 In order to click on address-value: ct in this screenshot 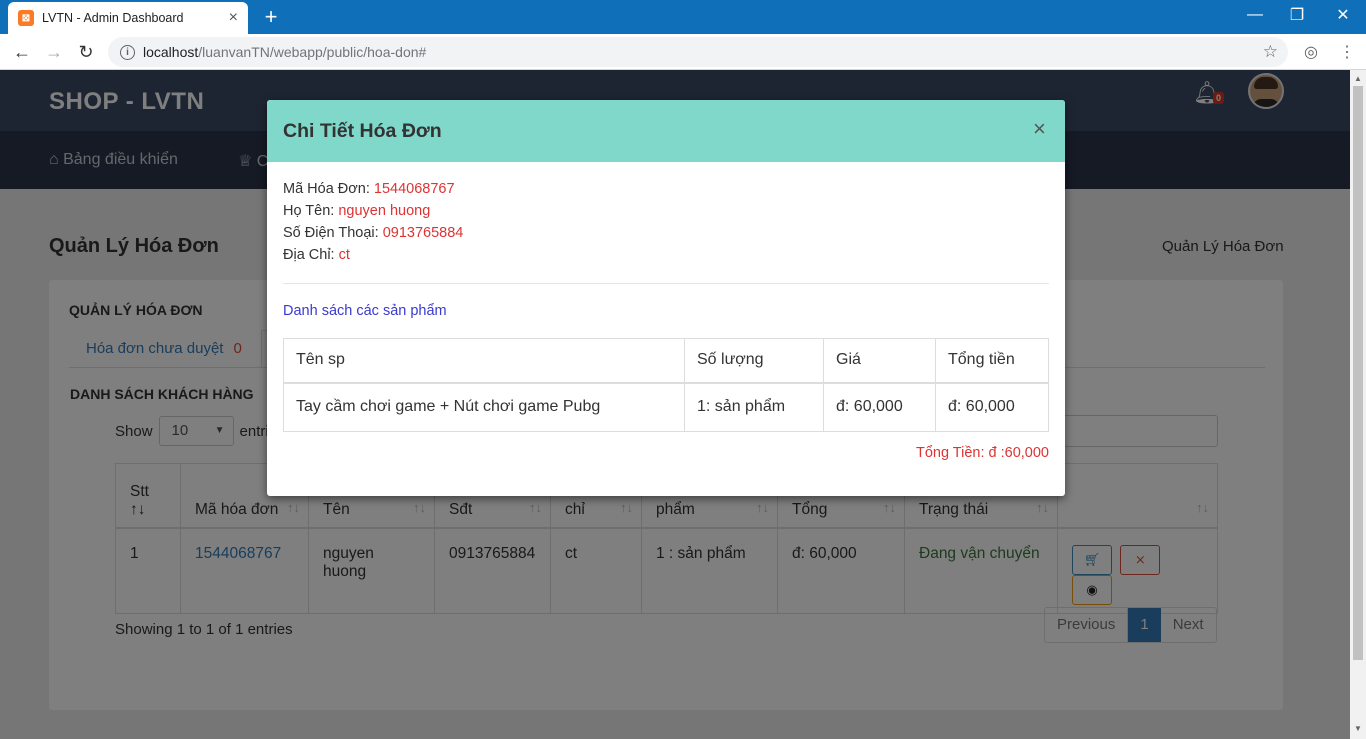, I will do `click(344, 255)`.